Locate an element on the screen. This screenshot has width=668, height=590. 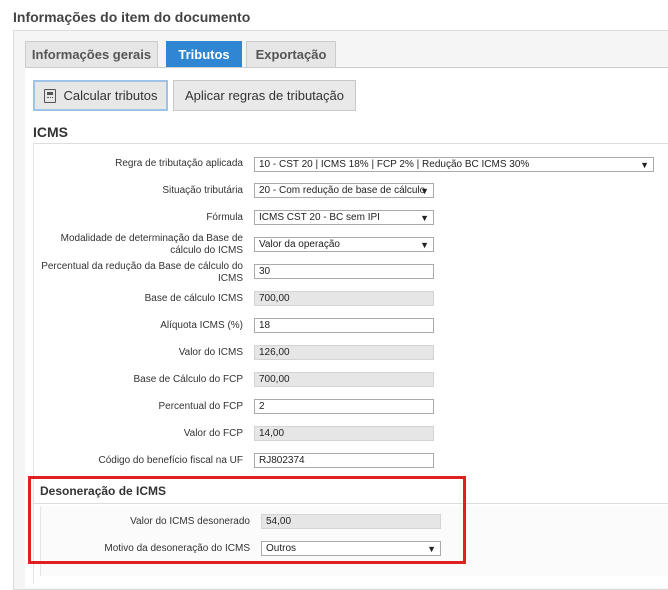
calcular-tributos-button: Calcular tributos is located at coordinates (100, 95).